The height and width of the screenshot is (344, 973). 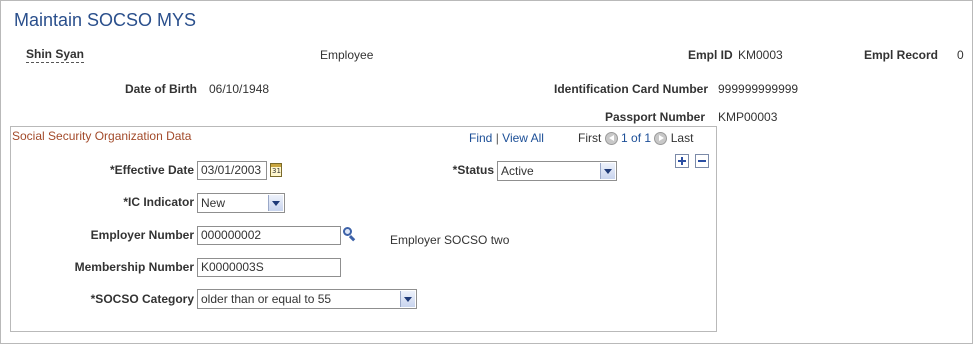 What do you see at coordinates (758, 89) in the screenshot?
I see `ic-number-value: 999999999999` at bounding box center [758, 89].